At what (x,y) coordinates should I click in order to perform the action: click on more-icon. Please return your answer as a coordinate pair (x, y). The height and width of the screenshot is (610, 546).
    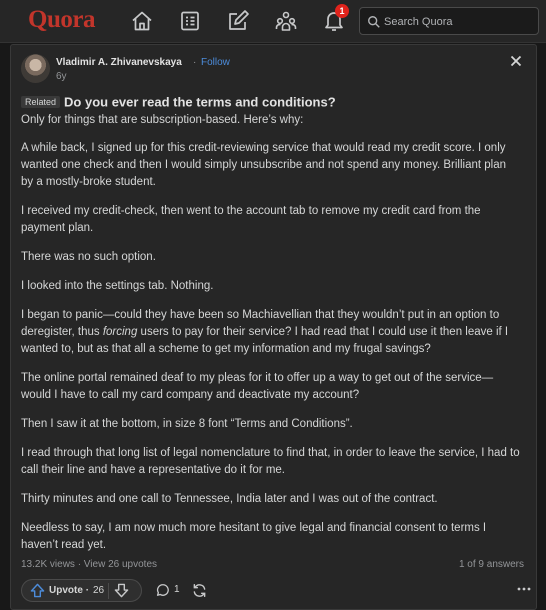
    Looking at the image, I should click on (524, 589).